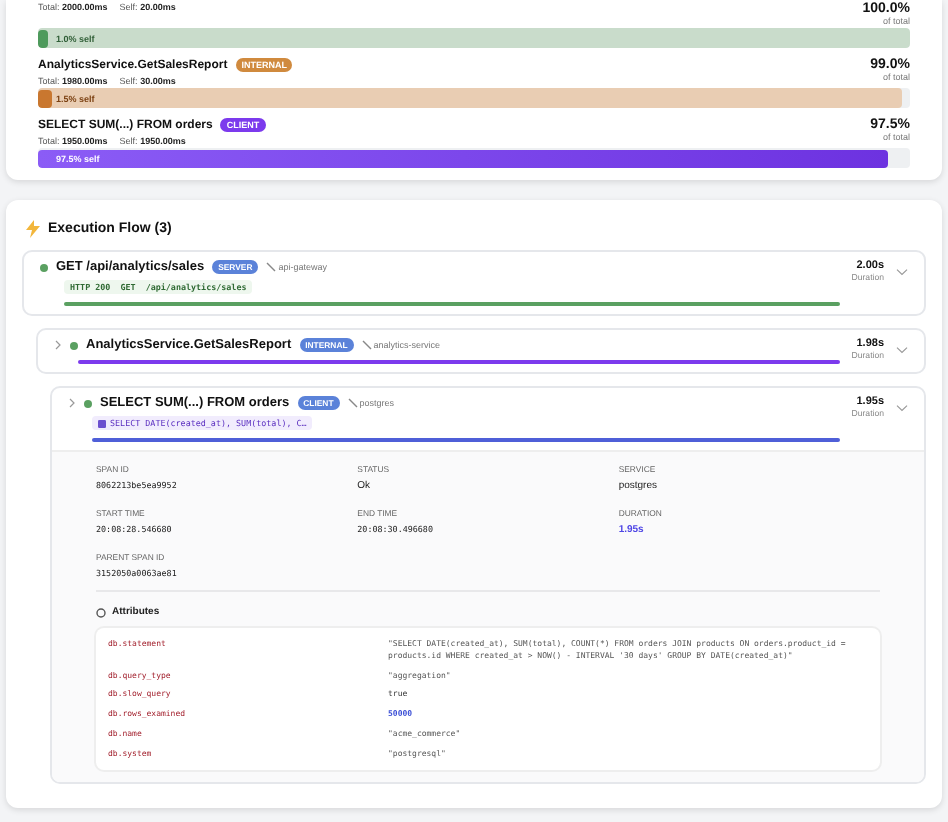  What do you see at coordinates (102, 423) in the screenshot?
I see `database-icon` at bounding box center [102, 423].